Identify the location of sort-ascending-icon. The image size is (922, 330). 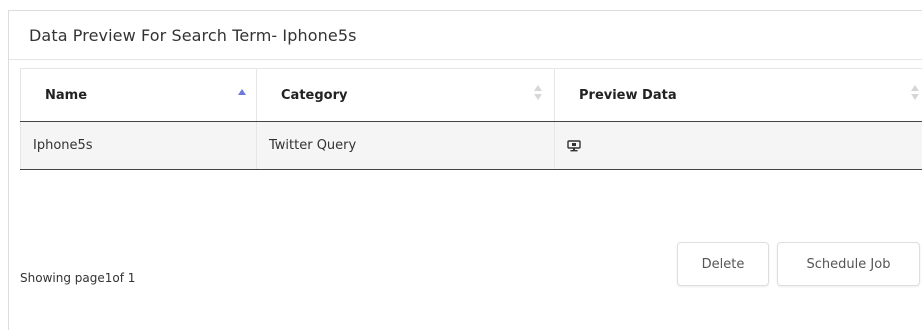
(242, 92).